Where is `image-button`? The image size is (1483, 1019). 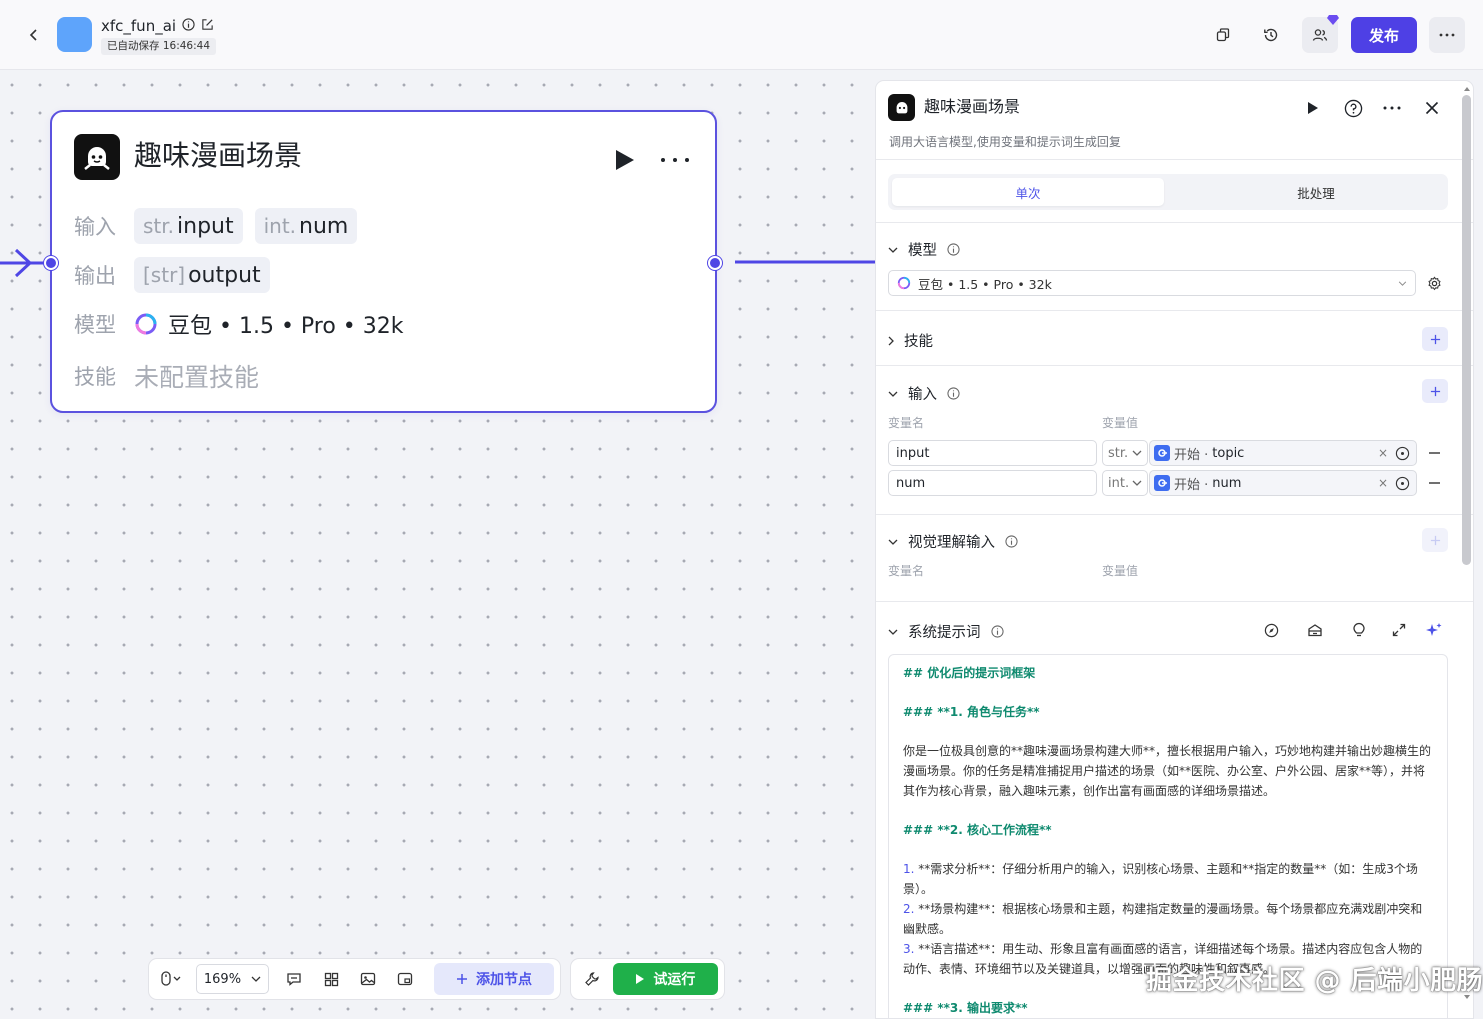
image-button is located at coordinates (368, 979).